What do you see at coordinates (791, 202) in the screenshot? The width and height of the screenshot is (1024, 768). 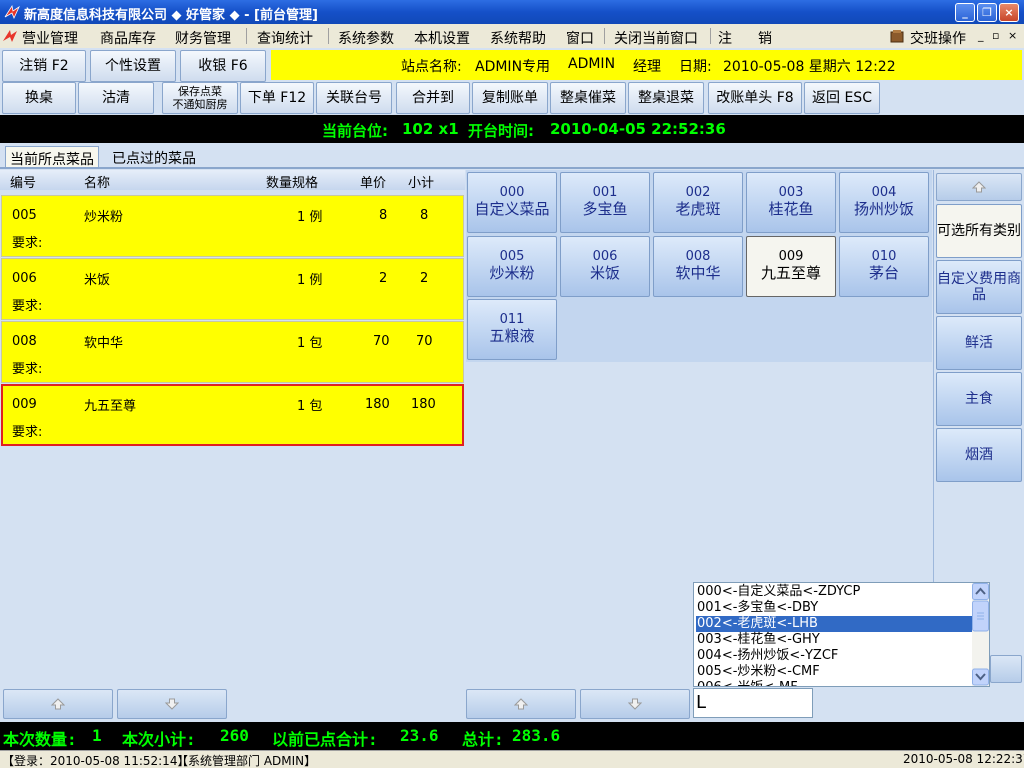 I see `dish-button: 003 桂花鱼` at bounding box center [791, 202].